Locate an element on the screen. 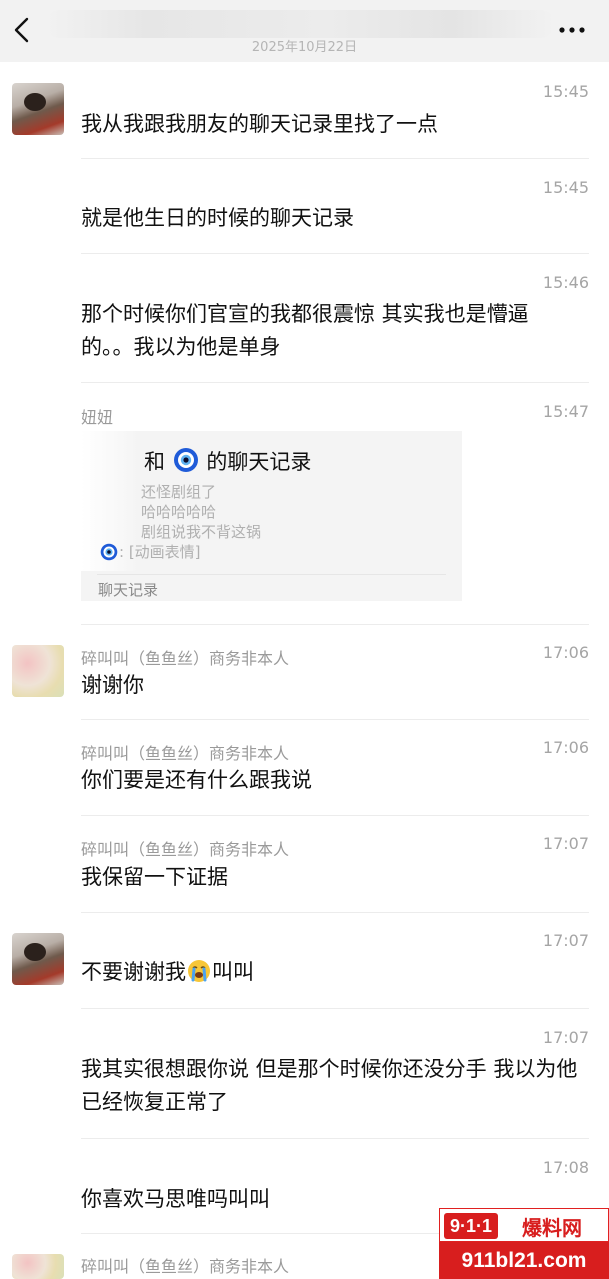  watermark-url: 911bl21.com is located at coordinates (524, 1260).